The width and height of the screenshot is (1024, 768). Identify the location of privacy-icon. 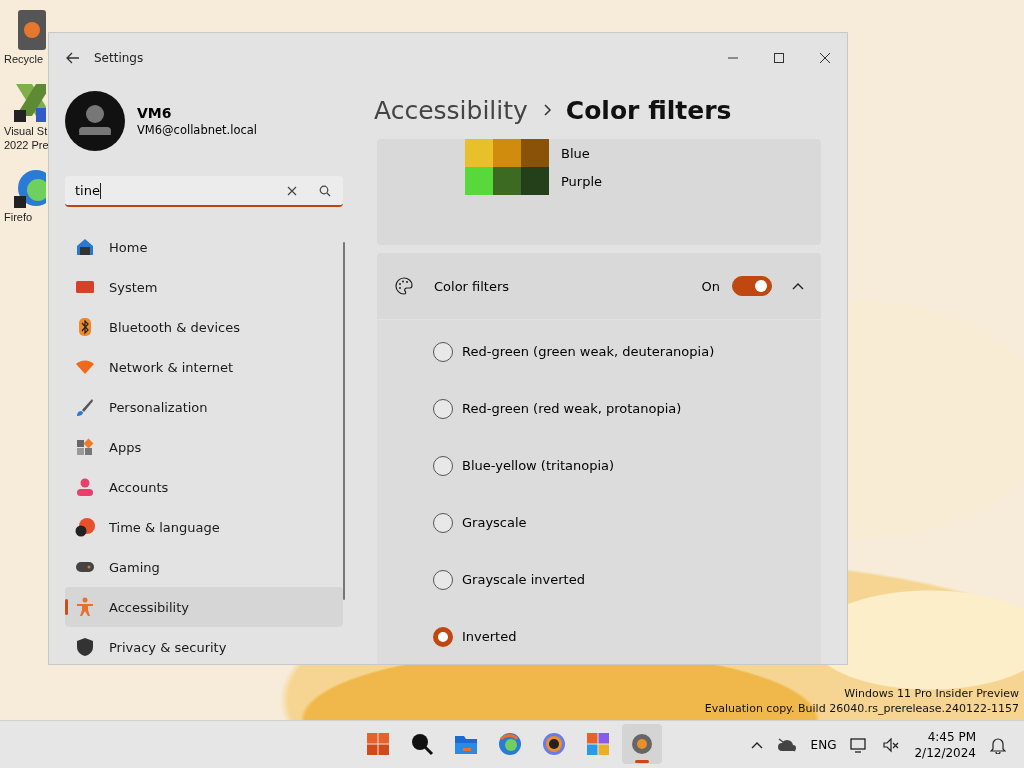
(85, 647).